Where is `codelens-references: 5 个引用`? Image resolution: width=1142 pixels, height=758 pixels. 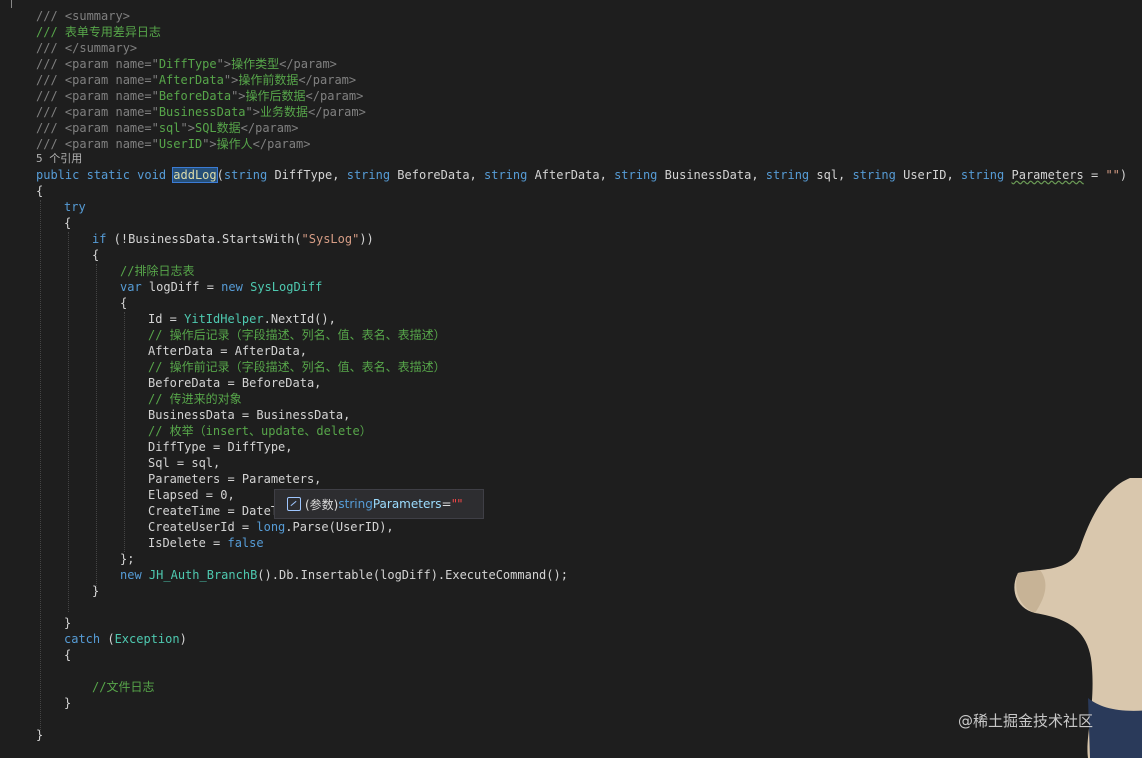
codelens-references: 5 个引用 is located at coordinates (59, 159).